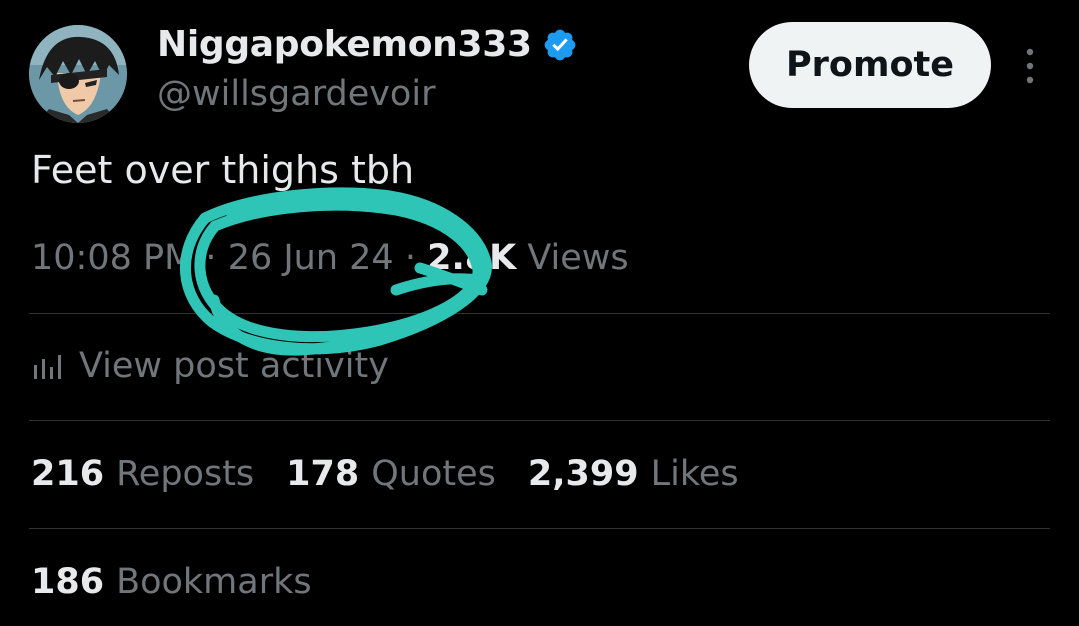 The height and width of the screenshot is (626, 1079). What do you see at coordinates (234, 366) in the screenshot?
I see `view-post-activity-label: View post activity` at bounding box center [234, 366].